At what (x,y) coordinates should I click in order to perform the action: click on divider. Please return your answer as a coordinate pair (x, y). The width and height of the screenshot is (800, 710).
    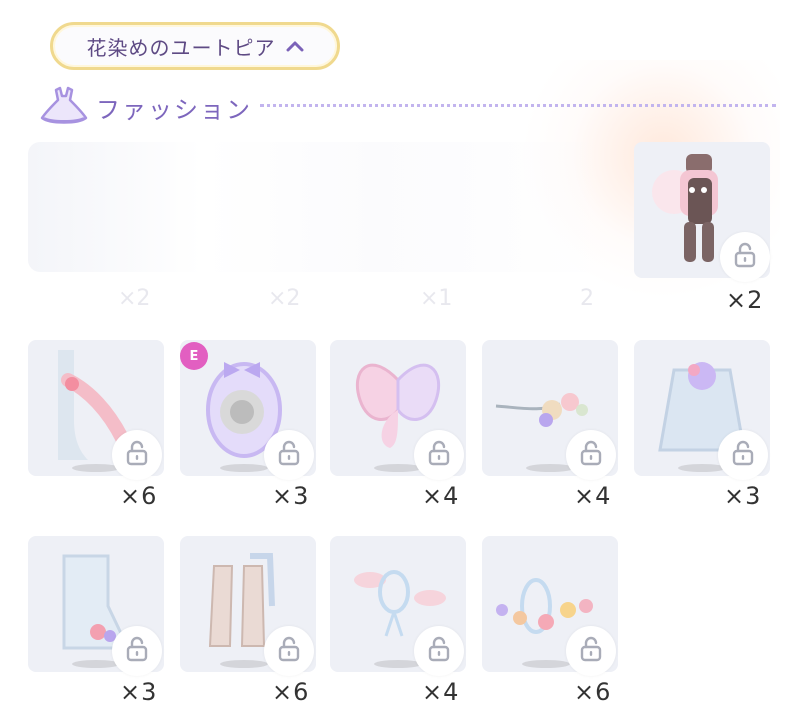
    Looking at the image, I should click on (518, 105).